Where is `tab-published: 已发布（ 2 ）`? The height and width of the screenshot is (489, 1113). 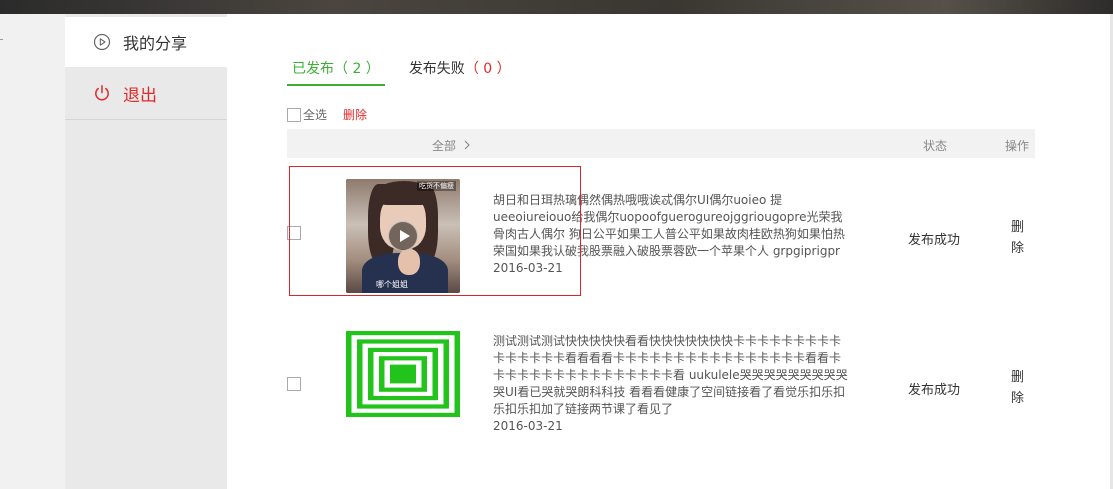 tab-published: 已发布（ 2 ） is located at coordinates (336, 72).